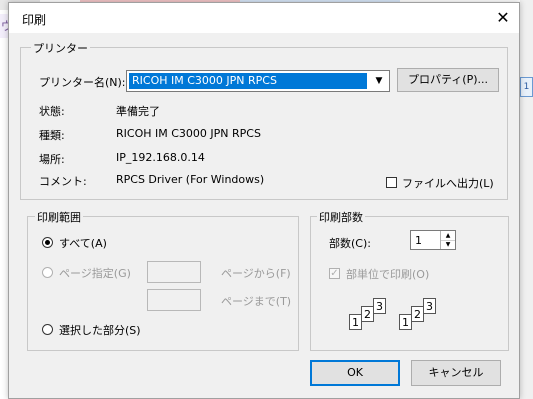 The image size is (533, 399). I want to click on range-pages-radio, so click(47, 272).